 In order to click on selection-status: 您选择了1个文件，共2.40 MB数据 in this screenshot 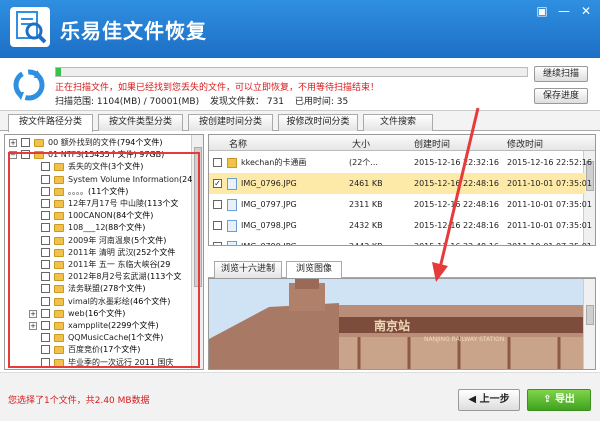, I will do `click(79, 401)`.